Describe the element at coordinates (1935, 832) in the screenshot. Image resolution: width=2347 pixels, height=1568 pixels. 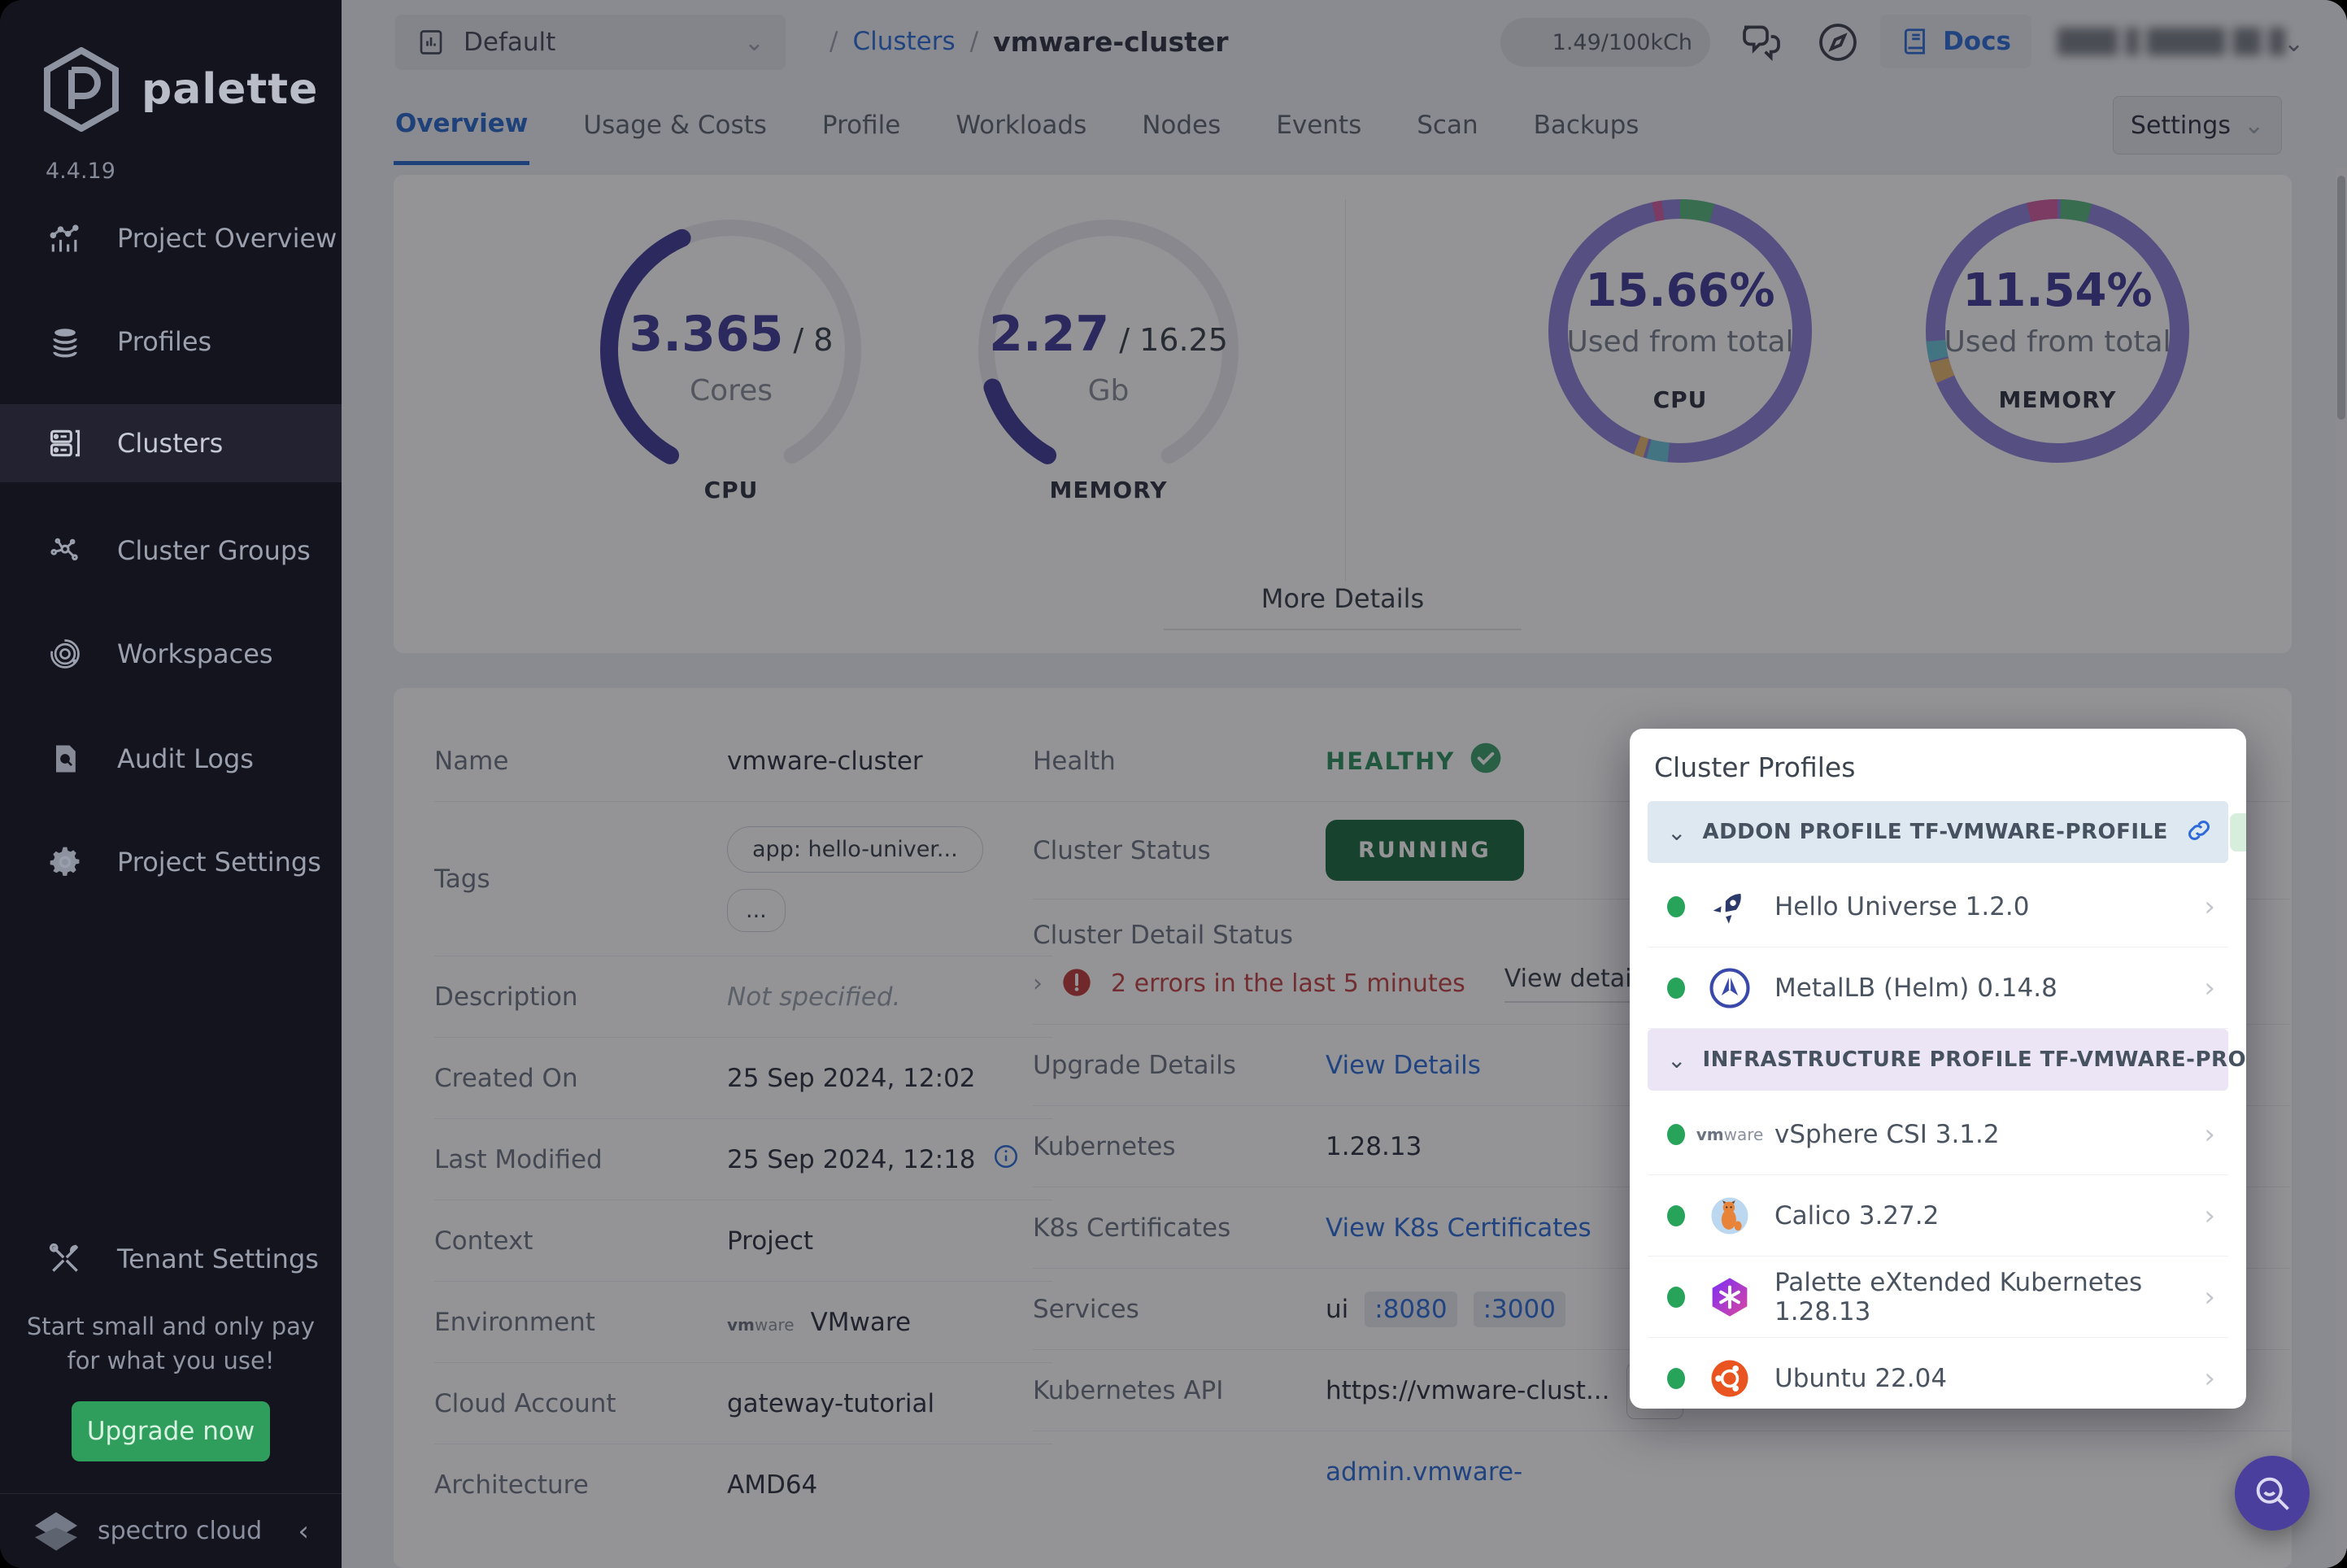
I see `profile-section-title: ADDON PROFILE TF-VMWARE-PROFILE` at that location.